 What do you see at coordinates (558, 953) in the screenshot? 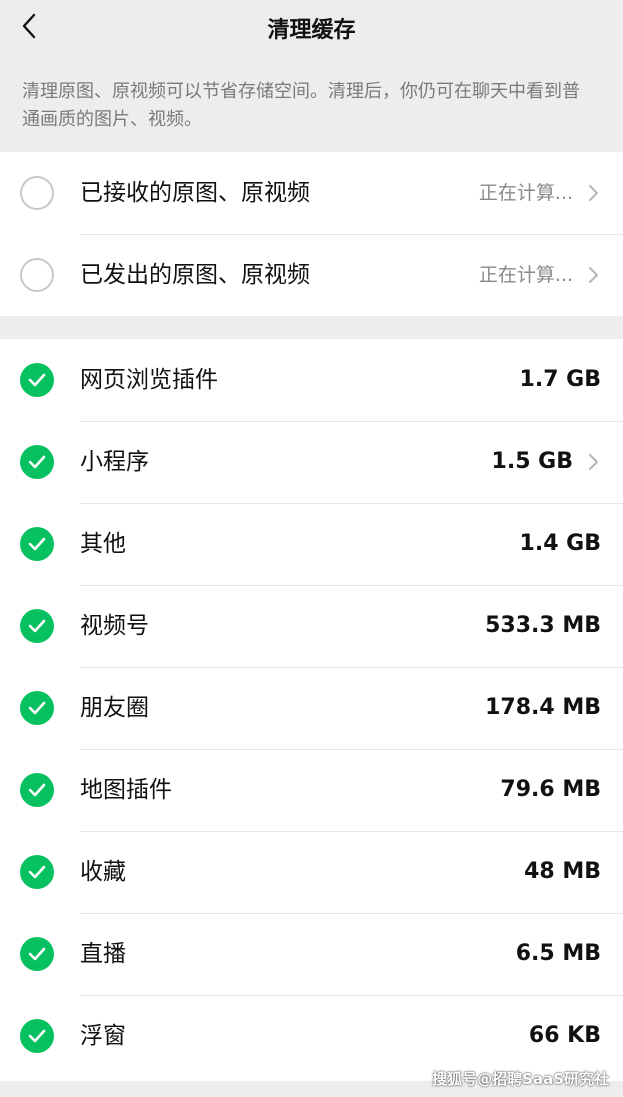
I see `item-size: 6.5 MB` at bounding box center [558, 953].